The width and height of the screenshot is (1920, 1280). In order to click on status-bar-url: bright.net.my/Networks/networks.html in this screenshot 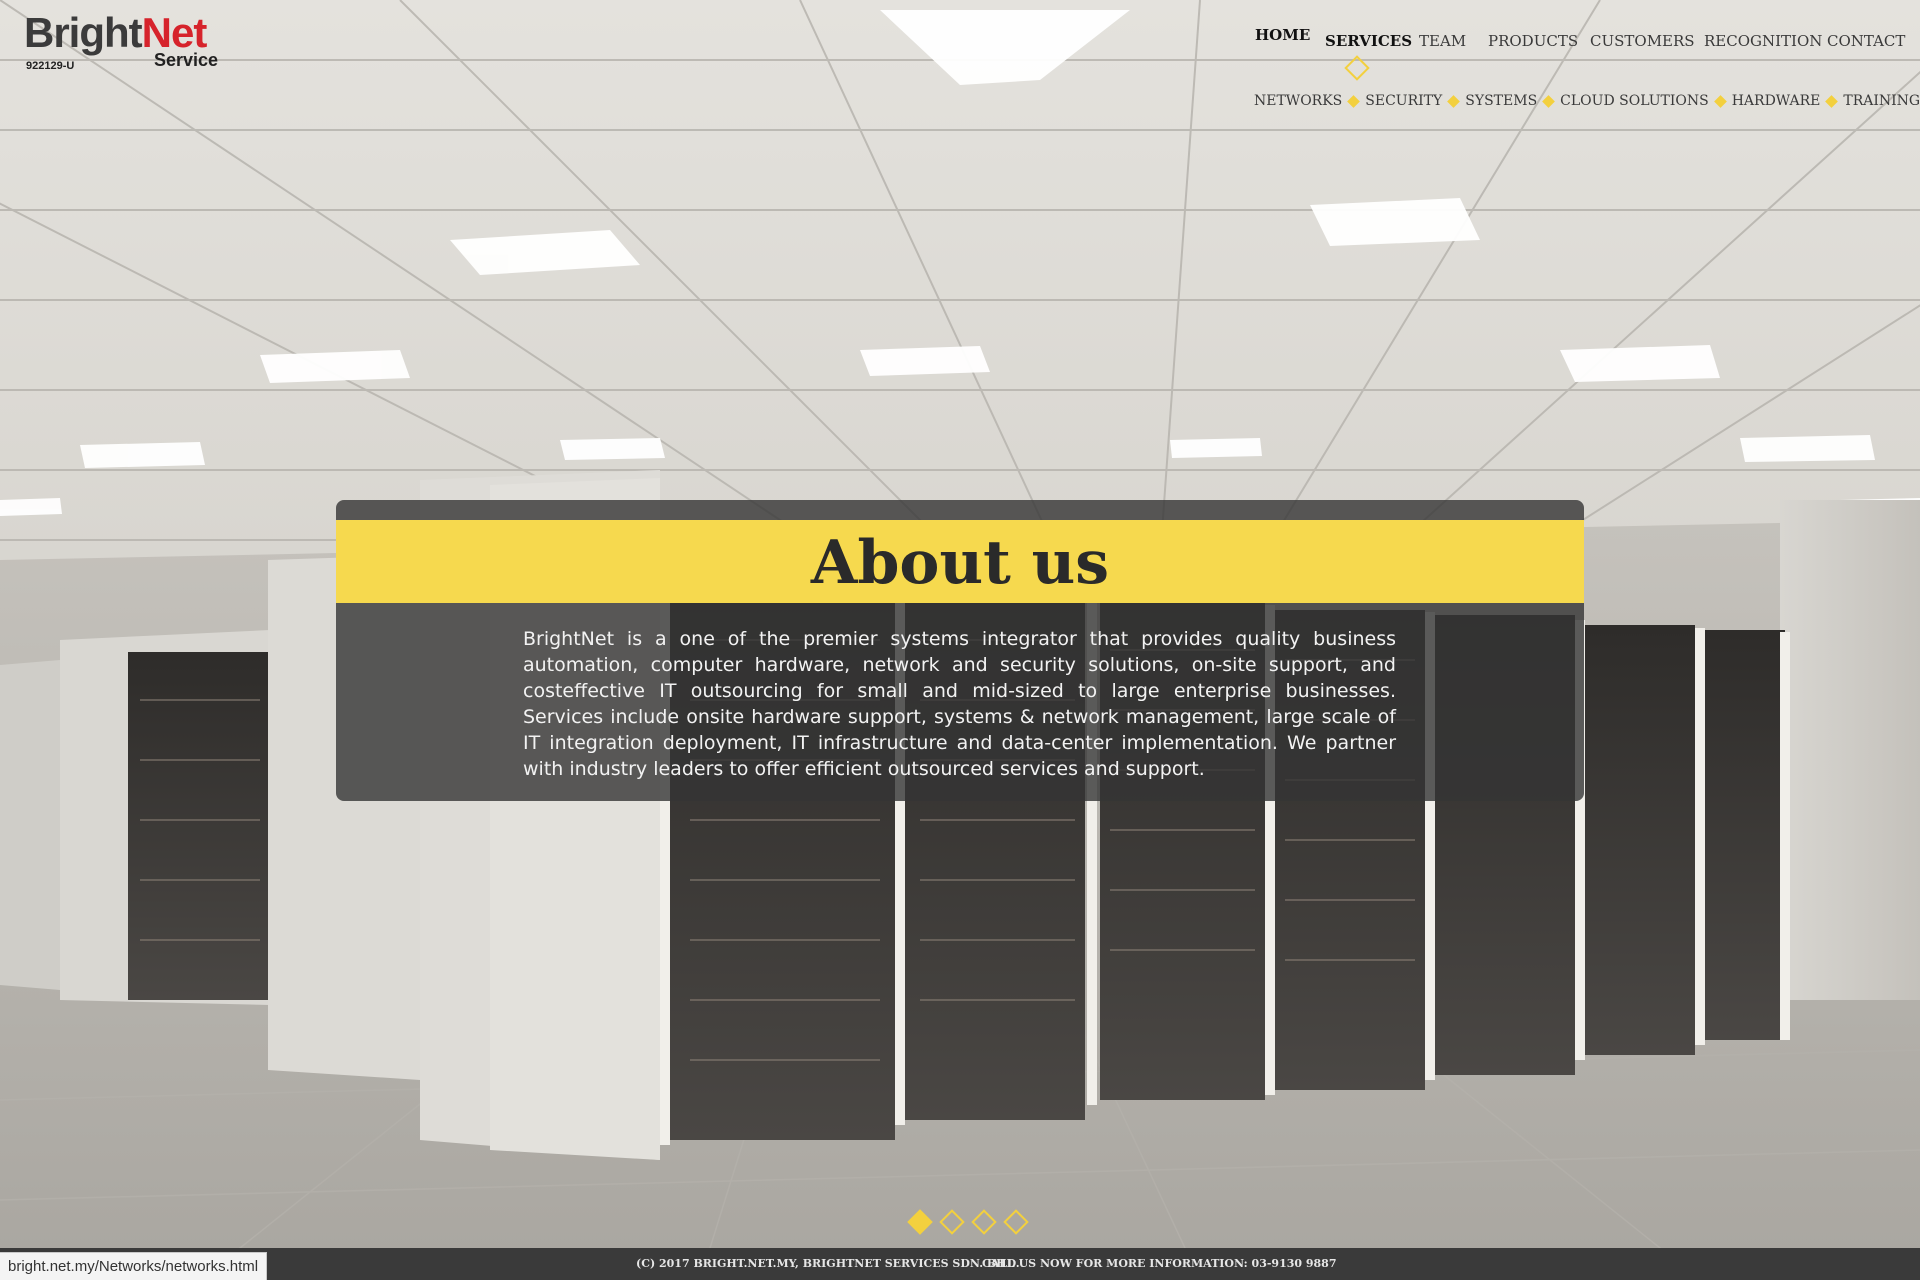, I will do `click(134, 1266)`.